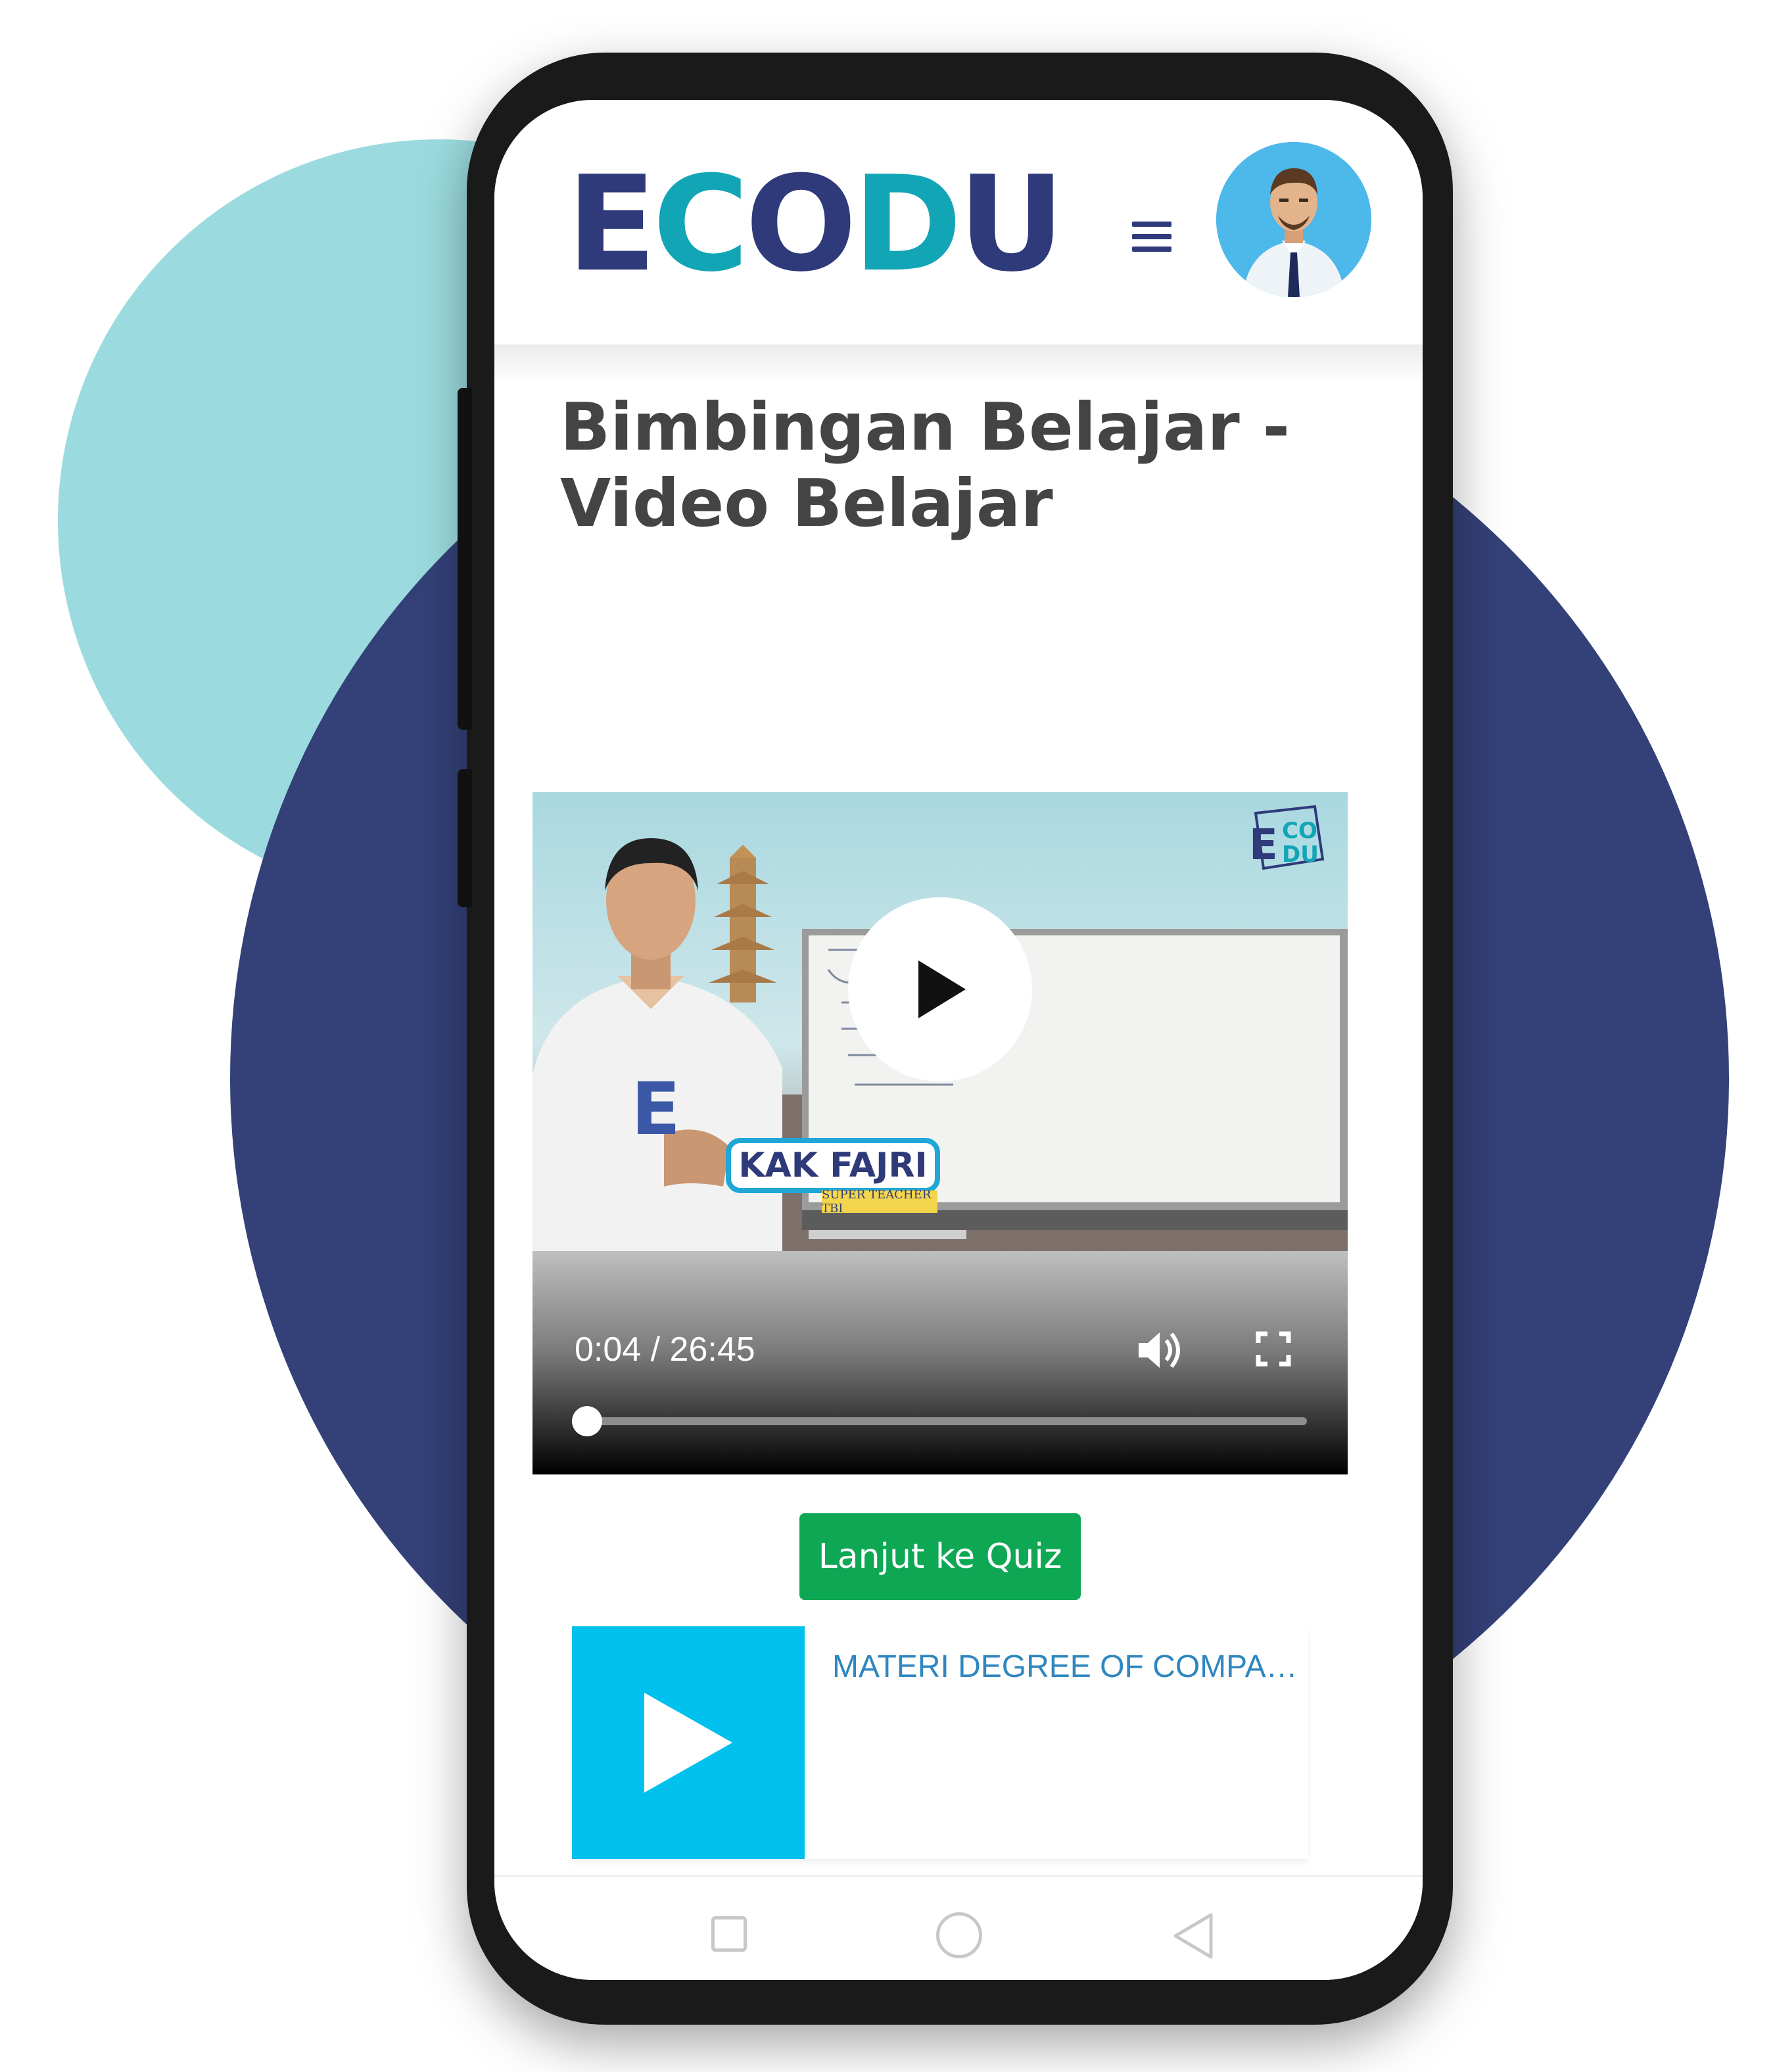 This screenshot has height=2072, width=1775. I want to click on header-divider, so click(958, 364).